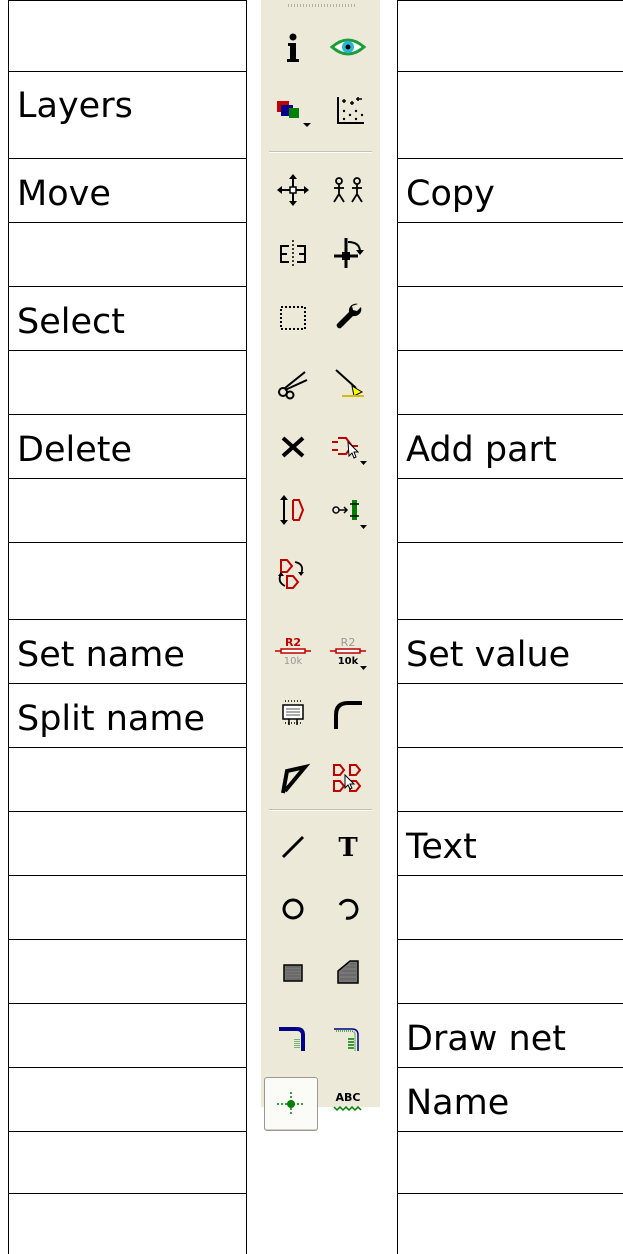 Image resolution: width=623 pixels, height=1254 pixels. I want to click on copy-label: Copy, so click(450, 194).